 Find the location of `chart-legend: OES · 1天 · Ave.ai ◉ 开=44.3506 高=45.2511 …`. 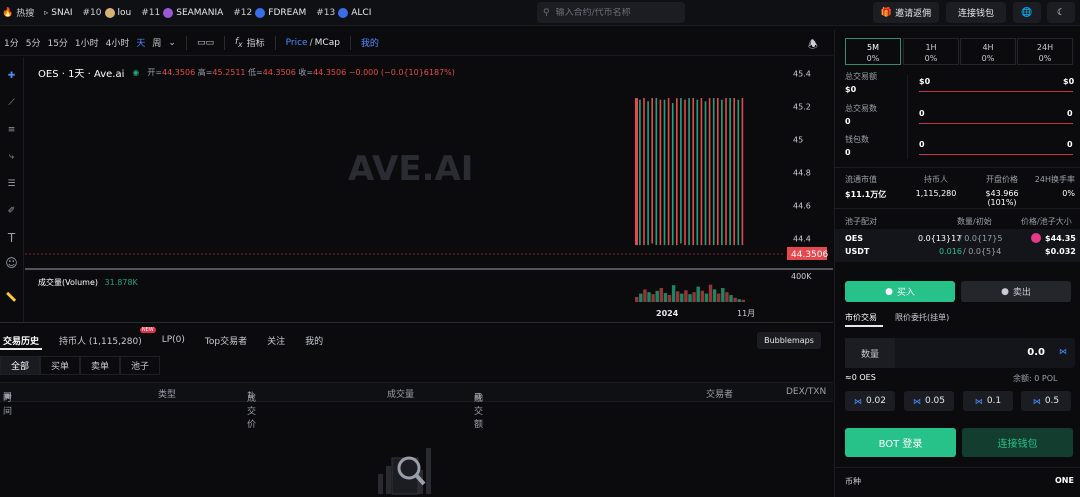

chart-legend: OES · 1天 · Ave.ai ◉ 开=44.3506 高=45.2511 … is located at coordinates (246, 72).